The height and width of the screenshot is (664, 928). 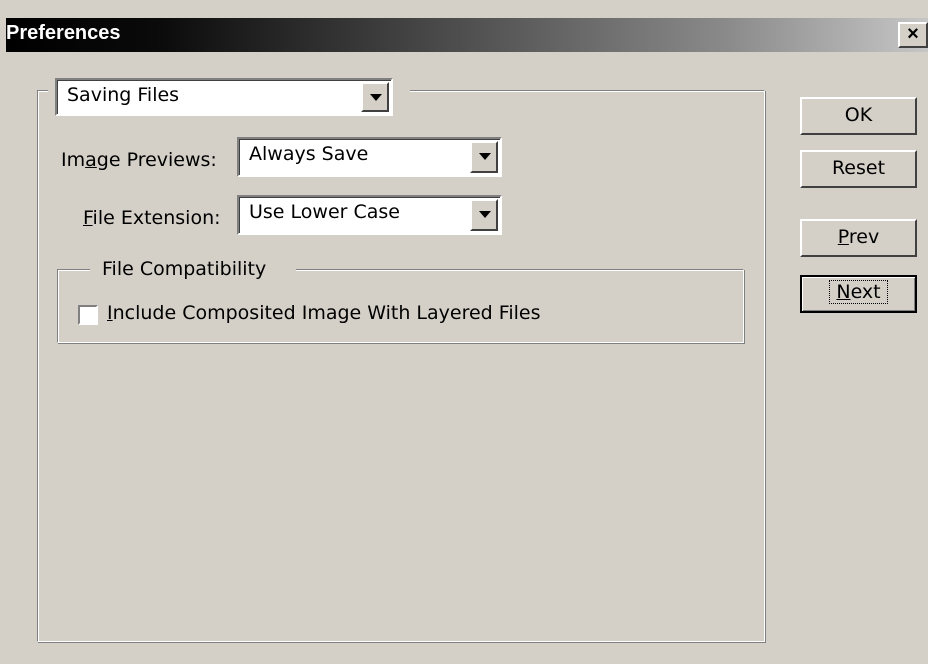 I want to click on image-previews-value: Always Save, so click(x=309, y=154).